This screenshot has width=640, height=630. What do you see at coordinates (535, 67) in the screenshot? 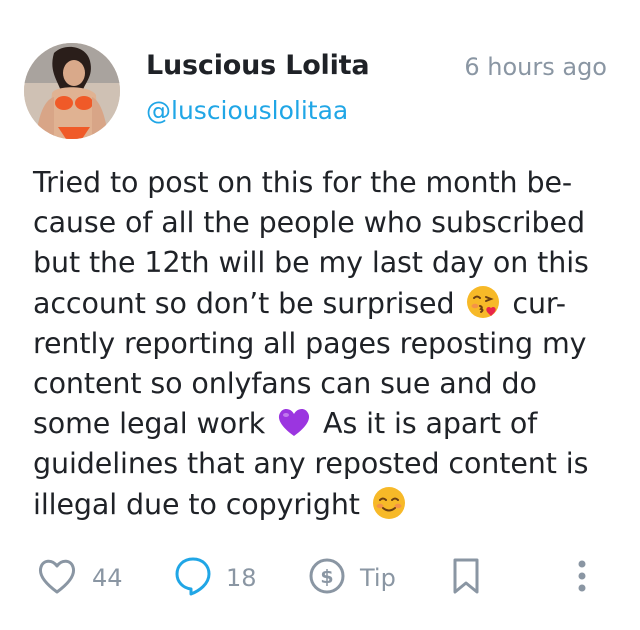
I see `post-timestamp: 6 hours ago` at bounding box center [535, 67].